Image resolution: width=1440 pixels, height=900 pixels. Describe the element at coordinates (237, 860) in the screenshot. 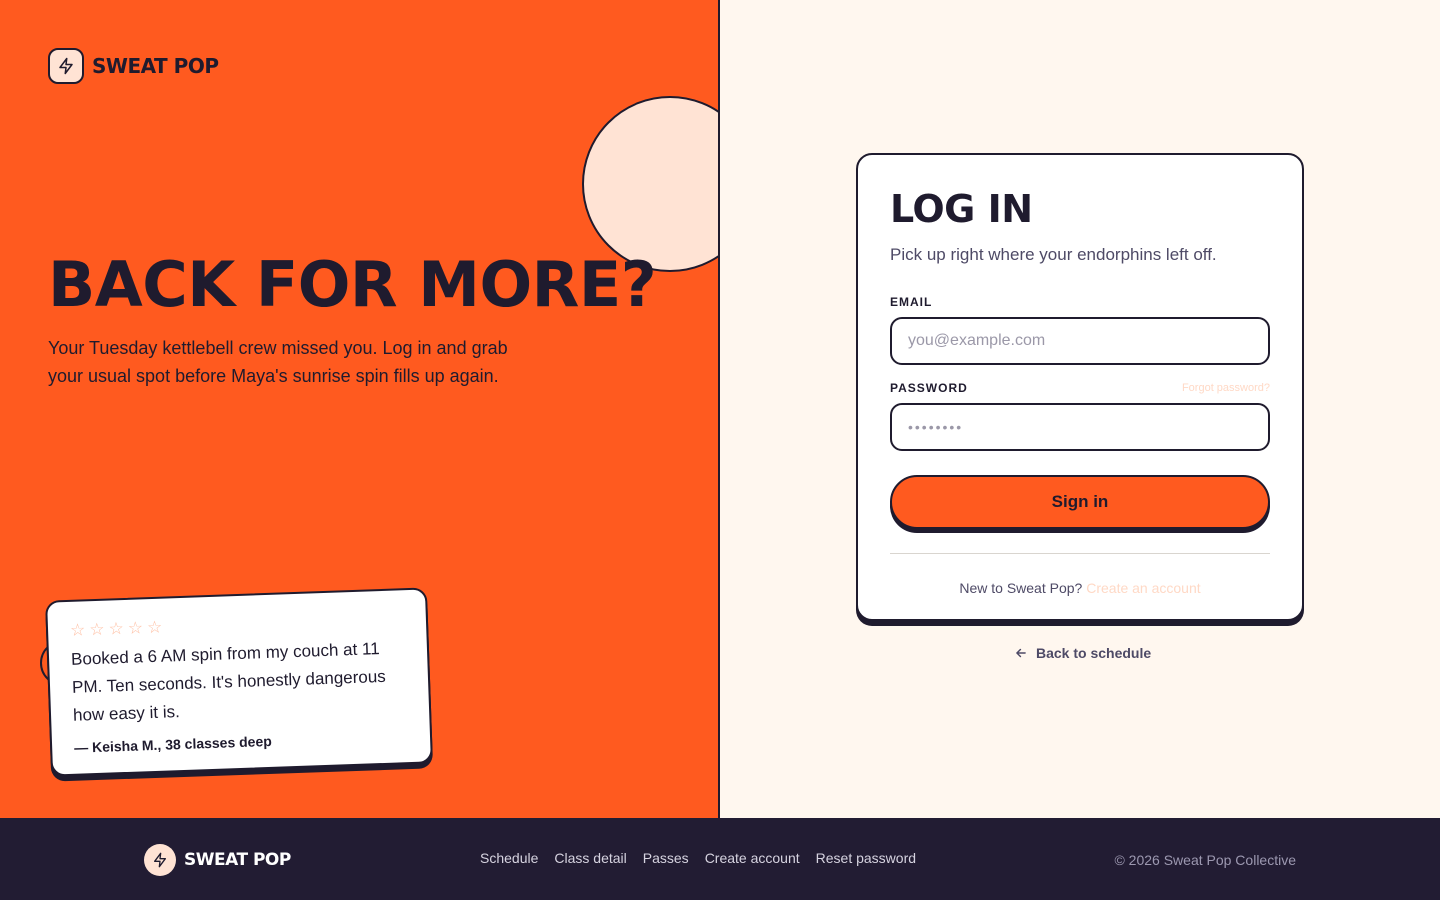

I see `footer-brand-name: SWEAT POP` at that location.